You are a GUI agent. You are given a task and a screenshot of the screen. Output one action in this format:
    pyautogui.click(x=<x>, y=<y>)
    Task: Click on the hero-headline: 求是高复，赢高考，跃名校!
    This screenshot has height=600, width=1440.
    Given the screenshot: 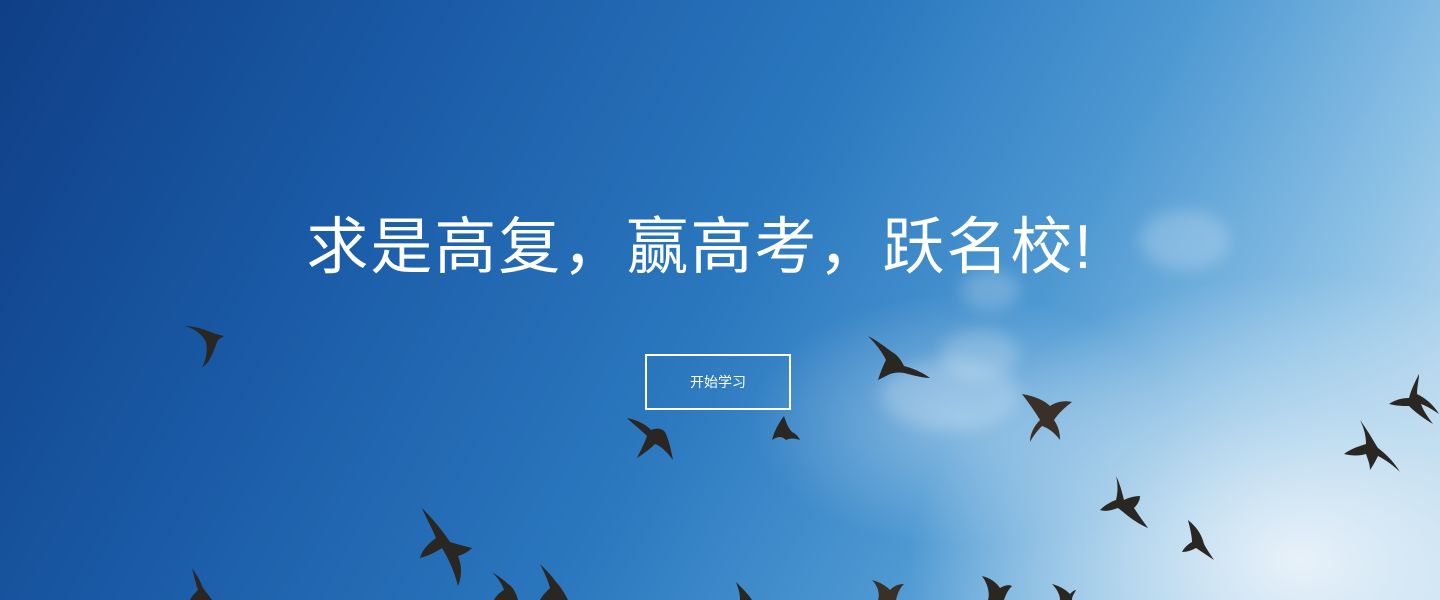 What is the action you would take?
    pyautogui.click(x=700, y=247)
    